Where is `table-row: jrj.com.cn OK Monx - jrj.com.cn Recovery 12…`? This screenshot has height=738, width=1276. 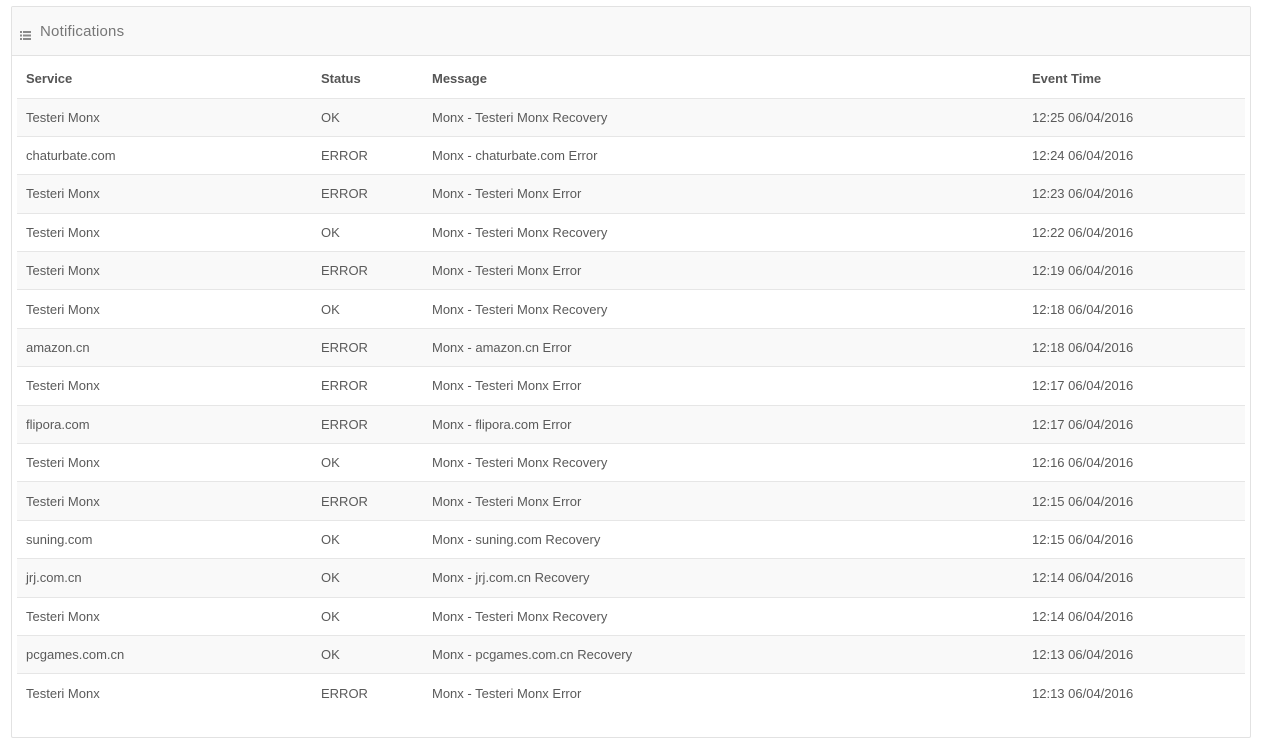
table-row: jrj.com.cn OK Monx - jrj.com.cn Recovery 12… is located at coordinates (631, 578).